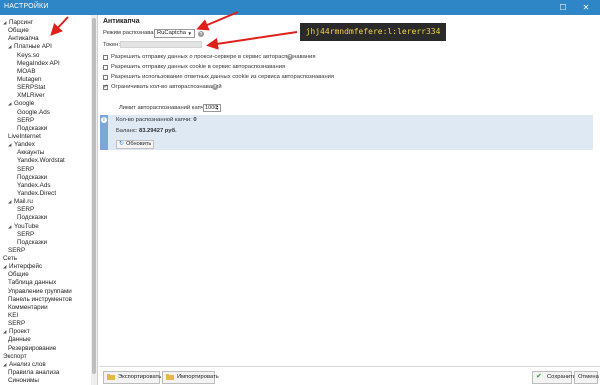  Describe the element at coordinates (36, 194) in the screenshot. I see `sidebar-item: Yandex.Direct` at that location.